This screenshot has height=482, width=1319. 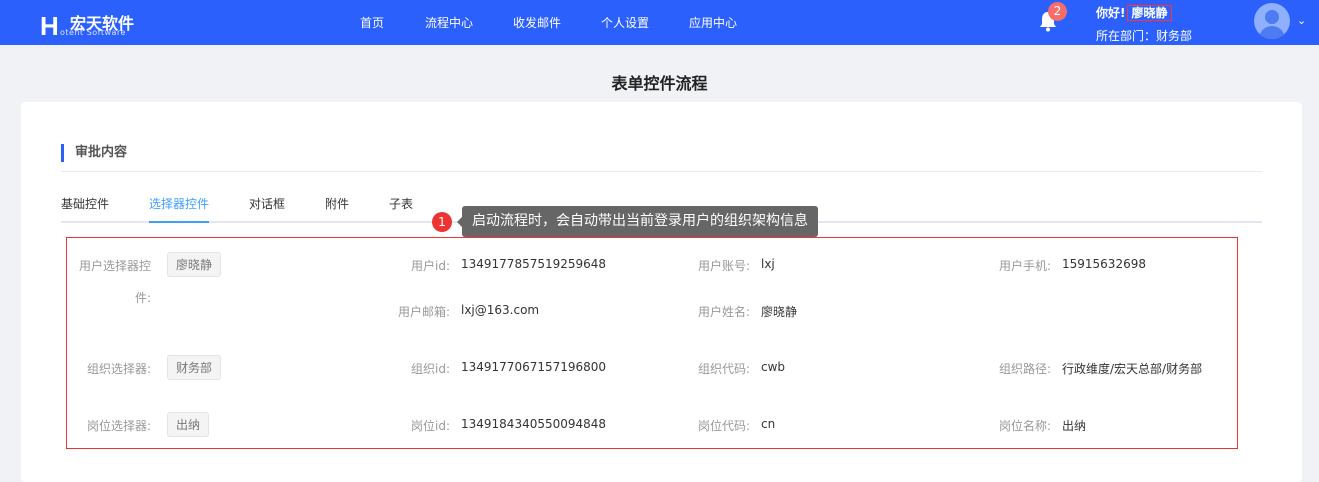 I want to click on org-path-label: 组织路径:, so click(x=1024, y=369).